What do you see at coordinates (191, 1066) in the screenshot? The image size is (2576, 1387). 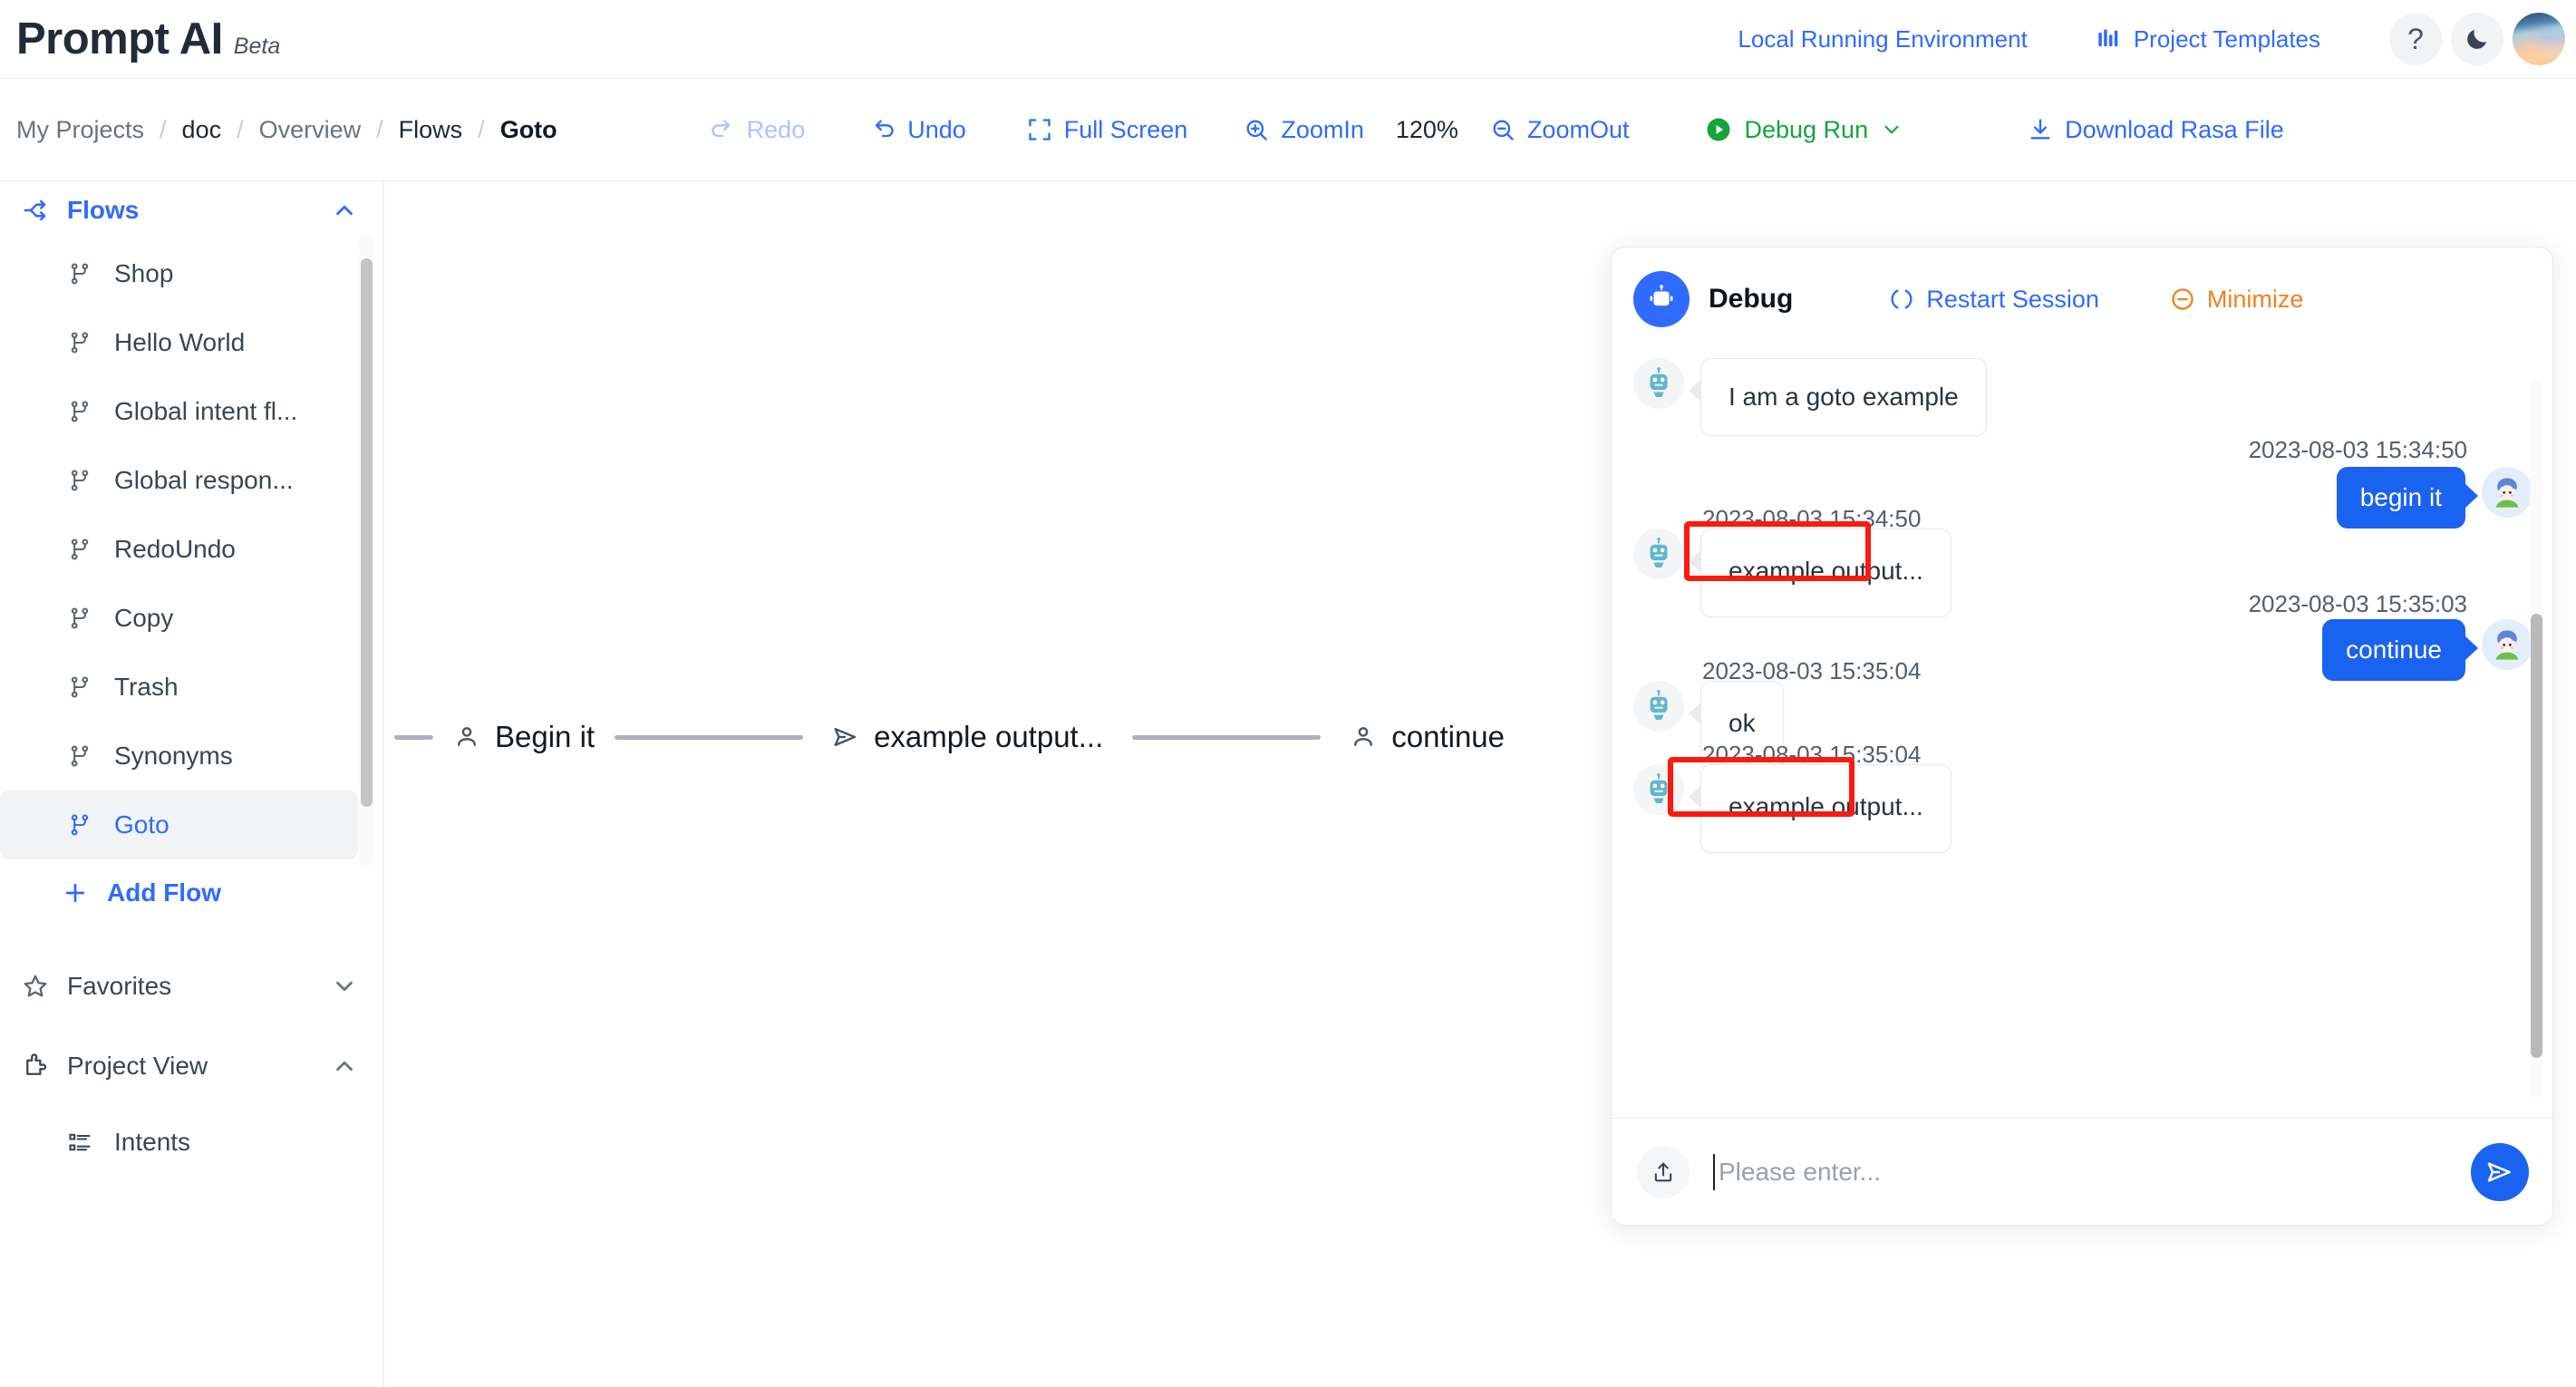 I see `sidebar-section-project-view: Project View` at bounding box center [191, 1066].